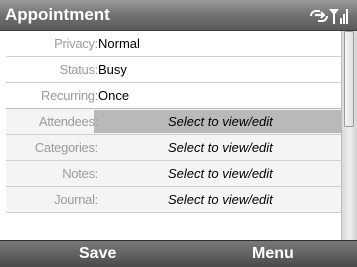 The width and height of the screenshot is (357, 267). What do you see at coordinates (173, 96) in the screenshot?
I see `recurring-row: Recurring: Once` at bounding box center [173, 96].